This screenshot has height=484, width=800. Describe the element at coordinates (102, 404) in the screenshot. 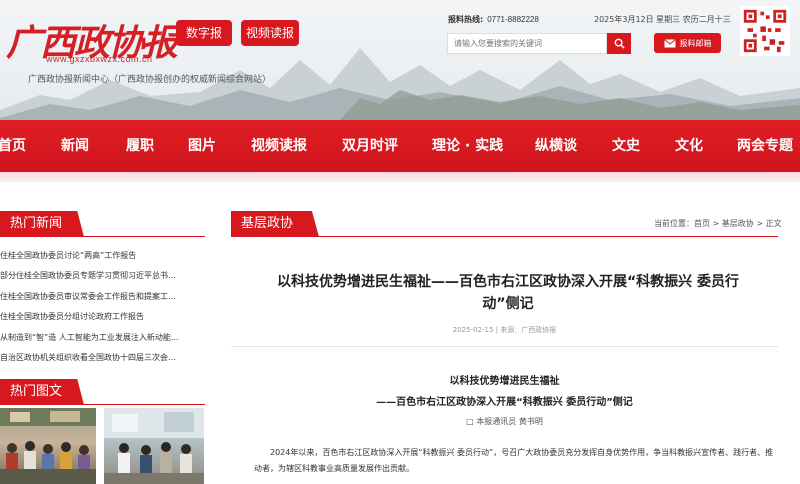

I see `hot-pics-underline` at that location.